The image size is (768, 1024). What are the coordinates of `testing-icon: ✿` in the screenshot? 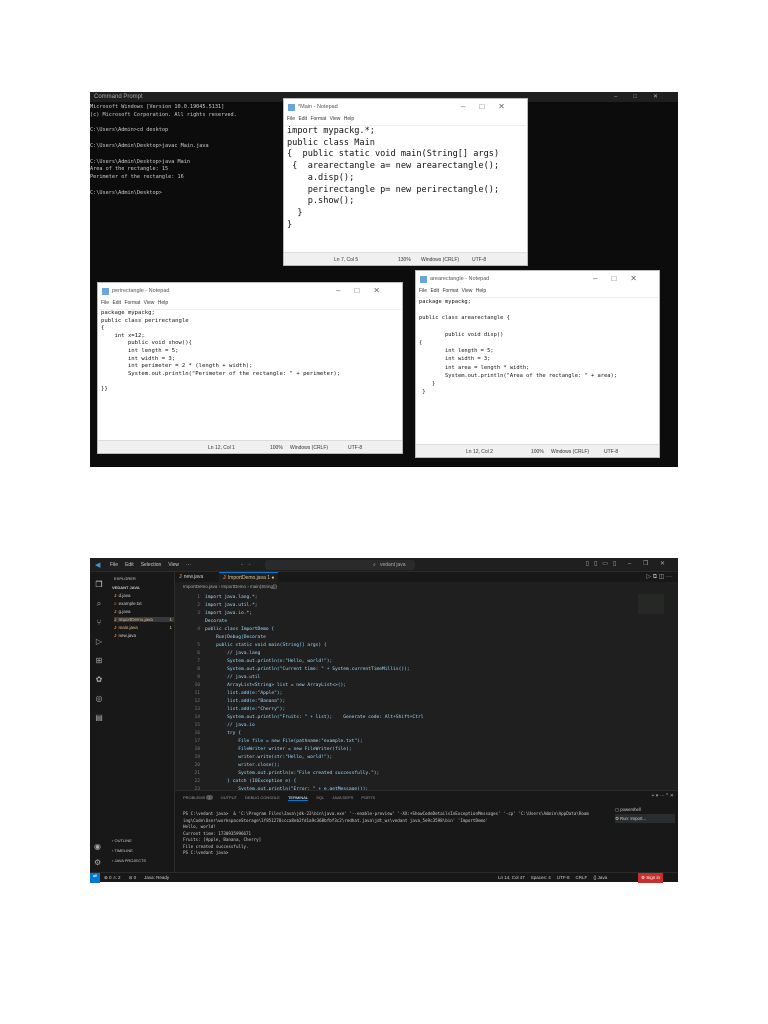 It's located at (99, 679).